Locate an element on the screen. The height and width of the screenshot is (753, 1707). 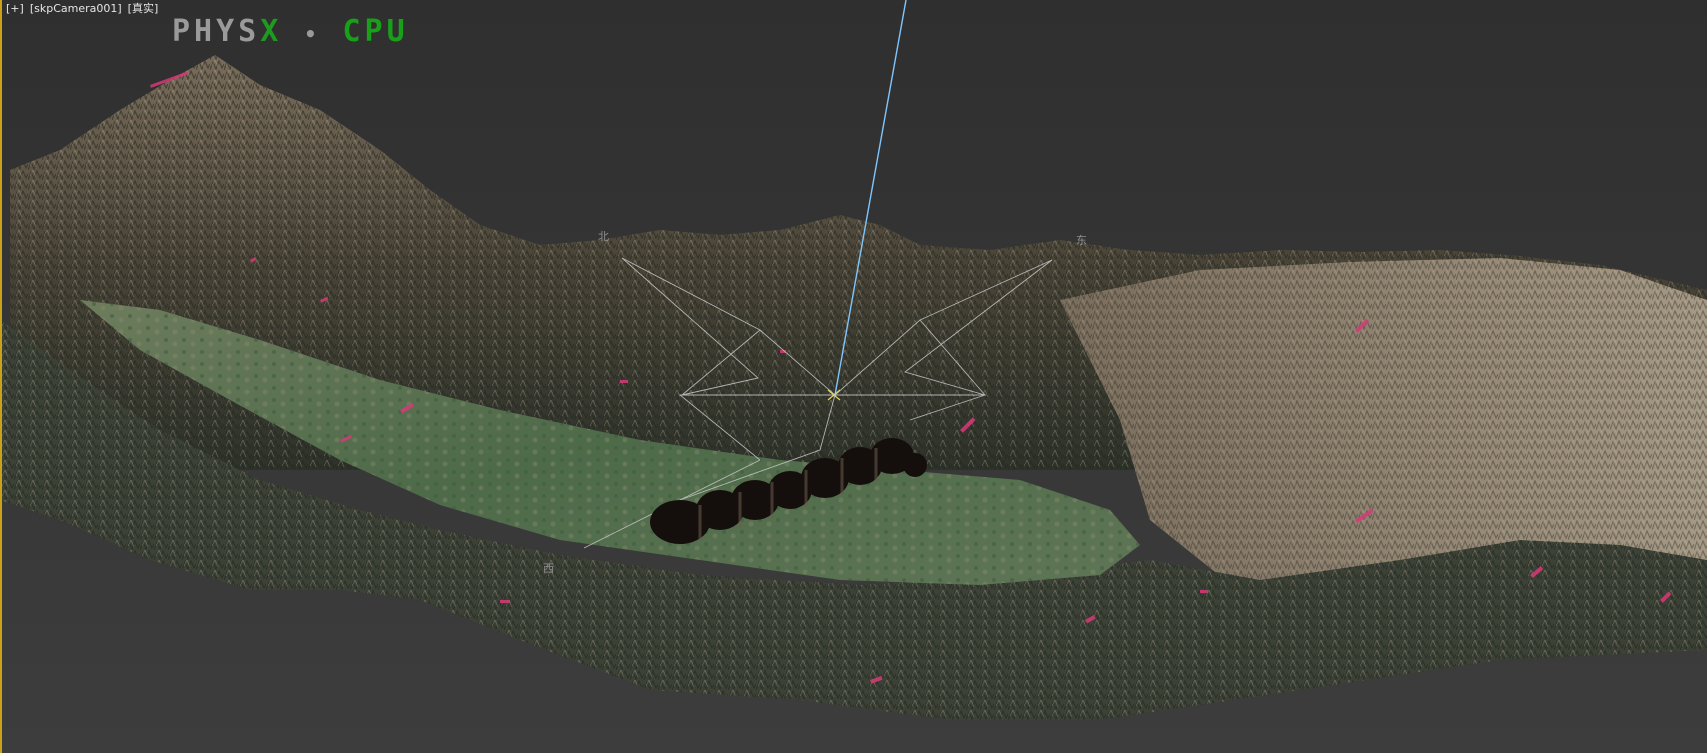
compass-west-label: 西 is located at coordinates (548, 568).